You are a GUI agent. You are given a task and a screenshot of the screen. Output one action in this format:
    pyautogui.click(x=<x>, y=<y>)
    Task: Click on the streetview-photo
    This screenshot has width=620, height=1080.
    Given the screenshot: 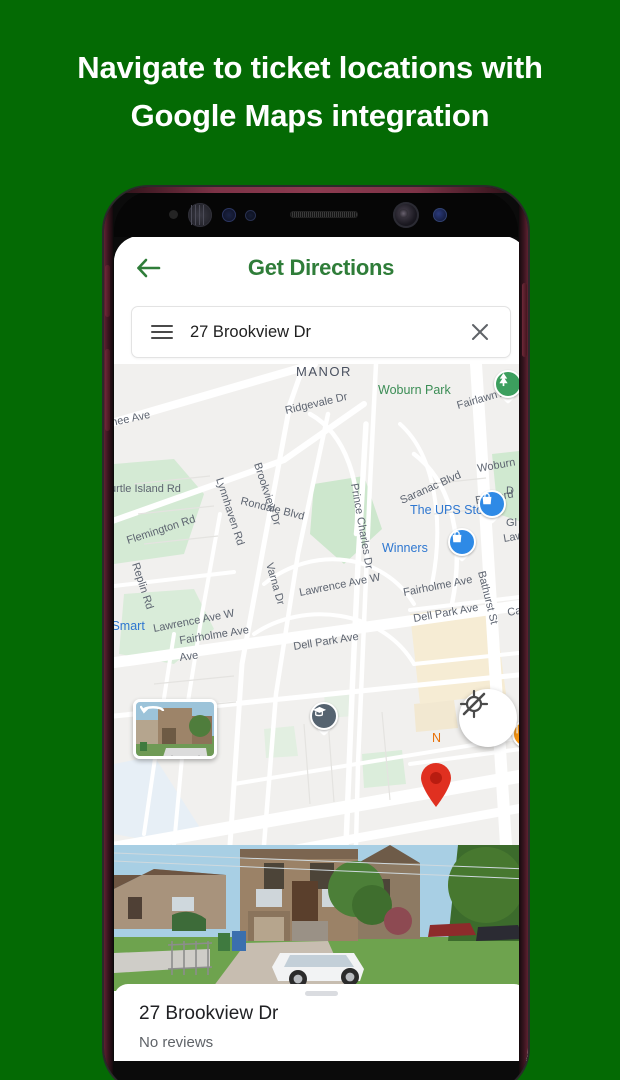 What is the action you would take?
    pyautogui.click(x=321, y=918)
    